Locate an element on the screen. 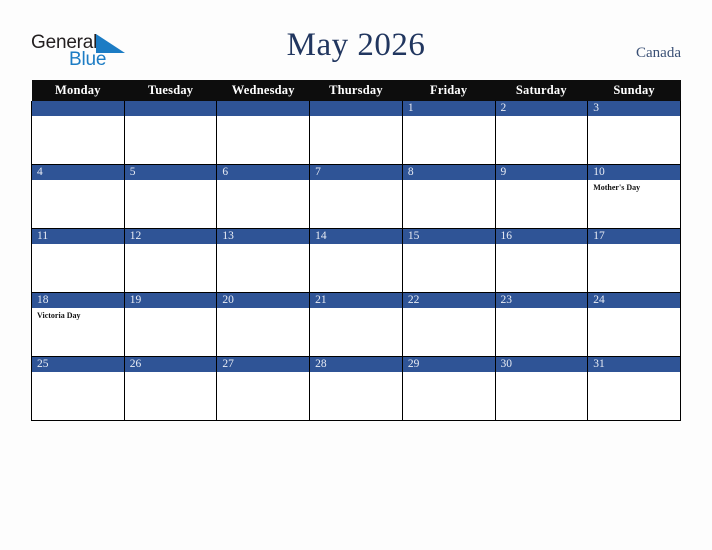 This screenshot has width=712, height=550. calendar-day-cell: 13 is located at coordinates (263, 260).